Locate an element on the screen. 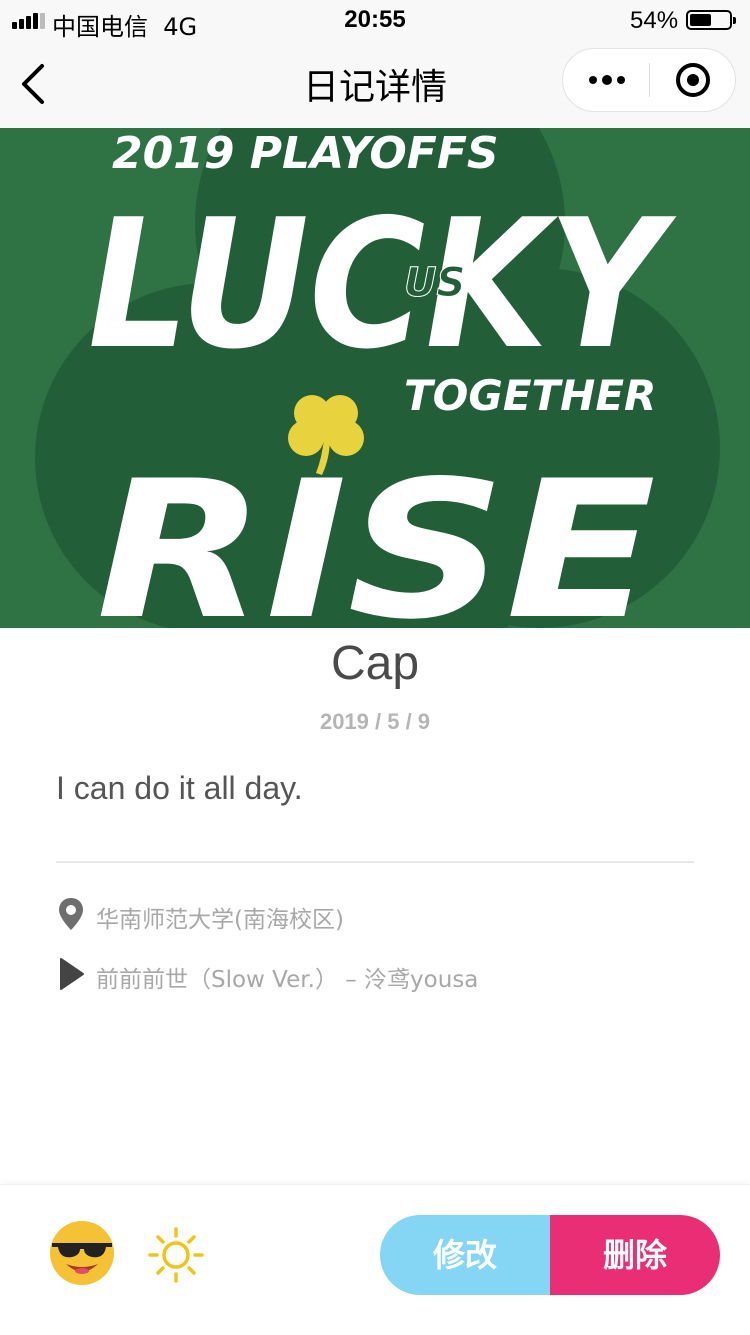 The width and height of the screenshot is (750, 1335). close-mini-program-button is located at coordinates (693, 80).